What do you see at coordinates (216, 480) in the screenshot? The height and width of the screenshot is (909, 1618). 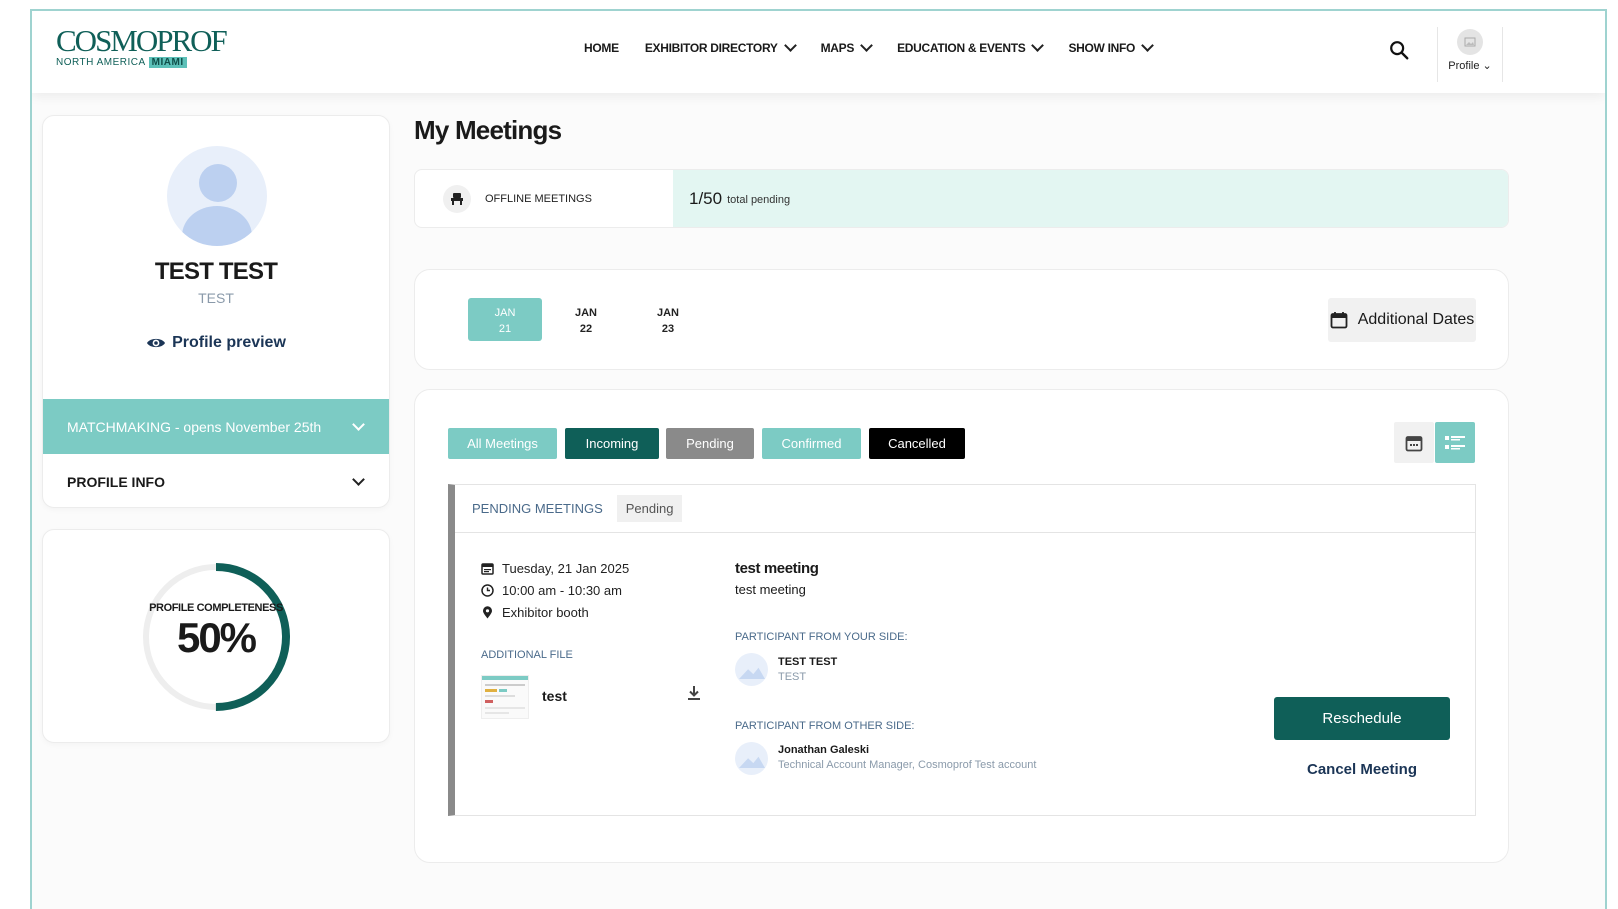 I see `profile-info-accordion: PROFILE INFO` at bounding box center [216, 480].